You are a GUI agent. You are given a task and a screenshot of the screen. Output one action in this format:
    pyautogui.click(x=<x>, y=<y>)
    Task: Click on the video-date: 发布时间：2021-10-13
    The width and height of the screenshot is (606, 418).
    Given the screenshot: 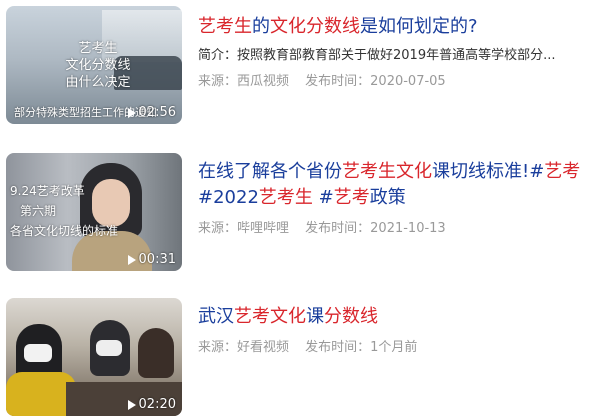 What is the action you would take?
    pyautogui.click(x=375, y=228)
    